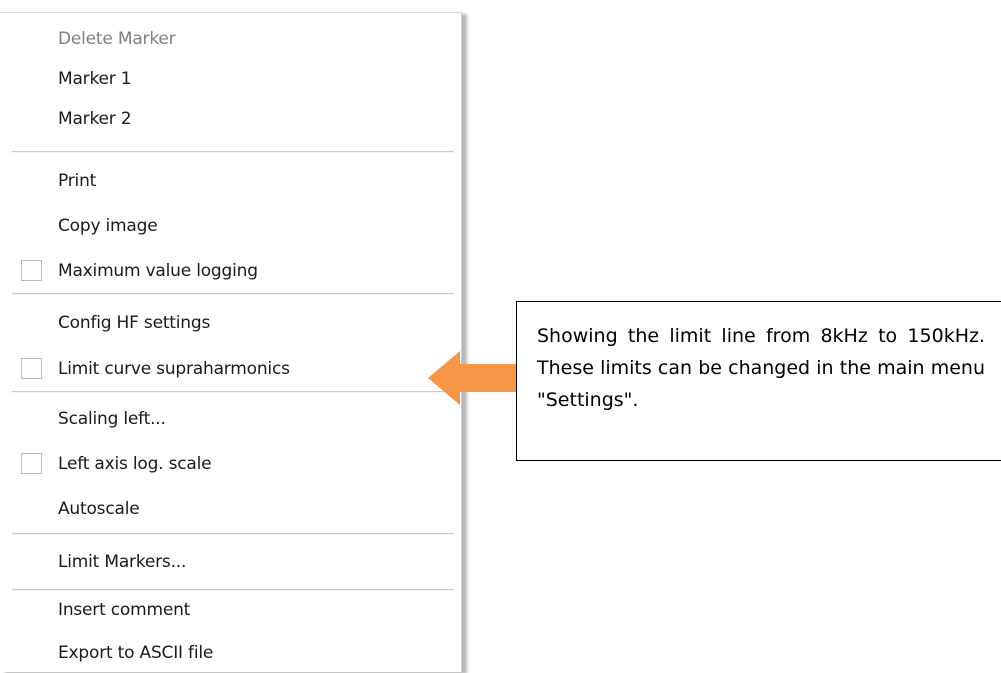 This screenshot has height=673, width=1001. I want to click on menu-item-label: Export to ASCII file, so click(136, 653).